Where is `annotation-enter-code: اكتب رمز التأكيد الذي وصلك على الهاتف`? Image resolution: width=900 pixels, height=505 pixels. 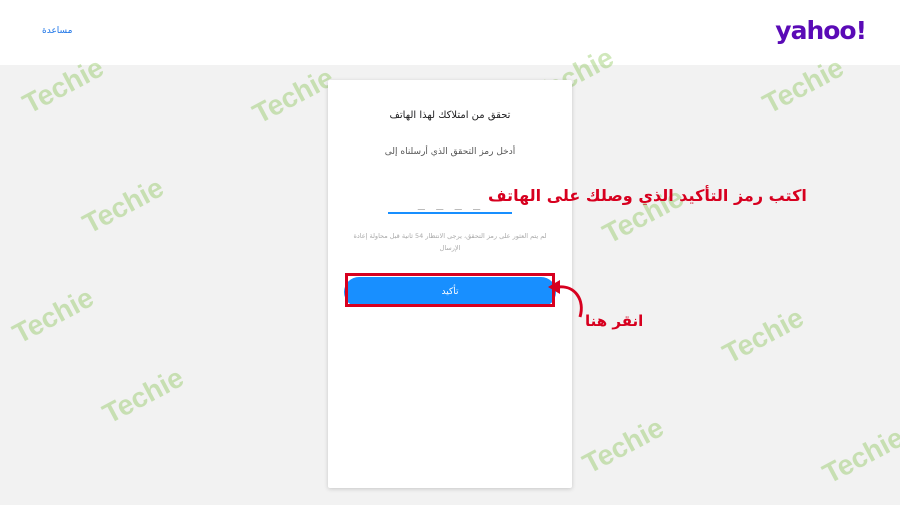
annotation-enter-code: اكتب رمز التأكيد الذي وصلك على الهاتف is located at coordinates (647, 195).